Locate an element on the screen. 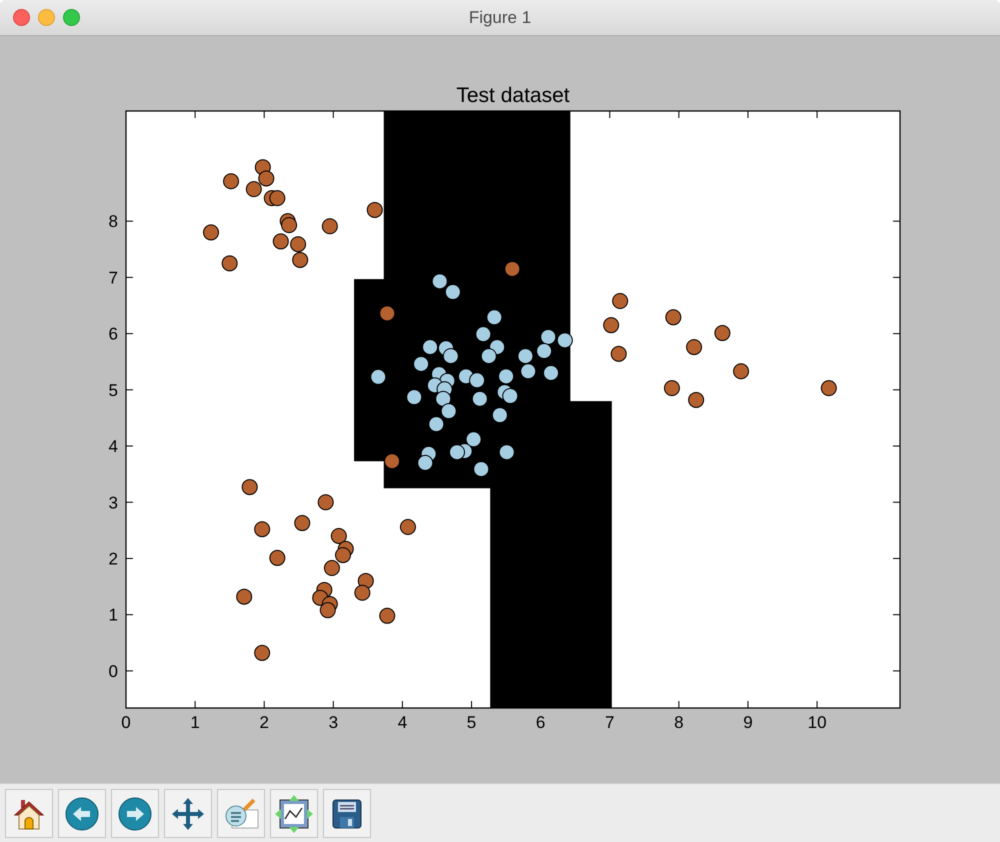  move-icon is located at coordinates (188, 814).